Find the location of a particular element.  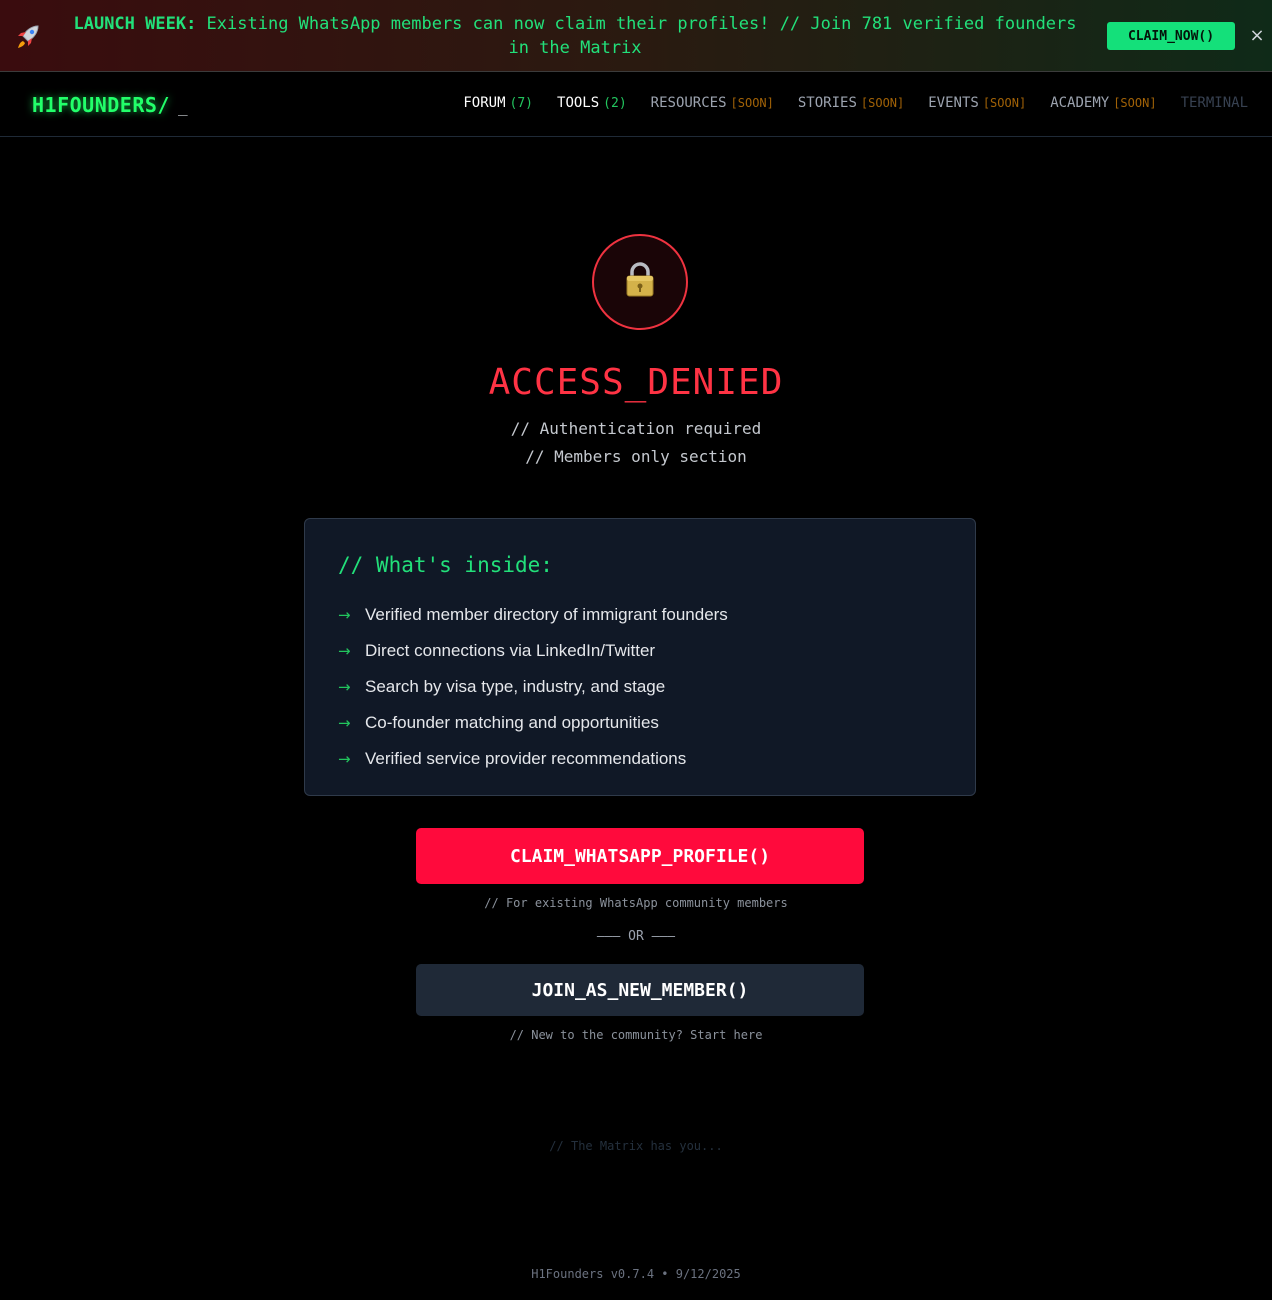

list-item: → Co-founder matching and opportunities is located at coordinates (533, 723).